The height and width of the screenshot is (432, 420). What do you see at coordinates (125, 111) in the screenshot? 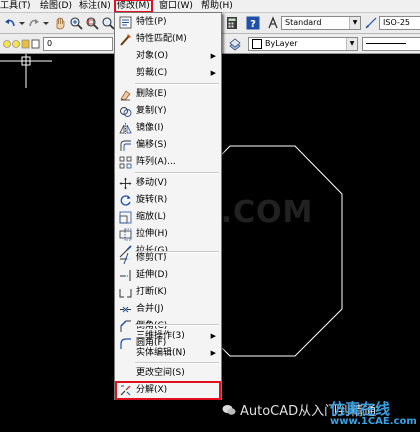
I see `copy-icon` at bounding box center [125, 111].